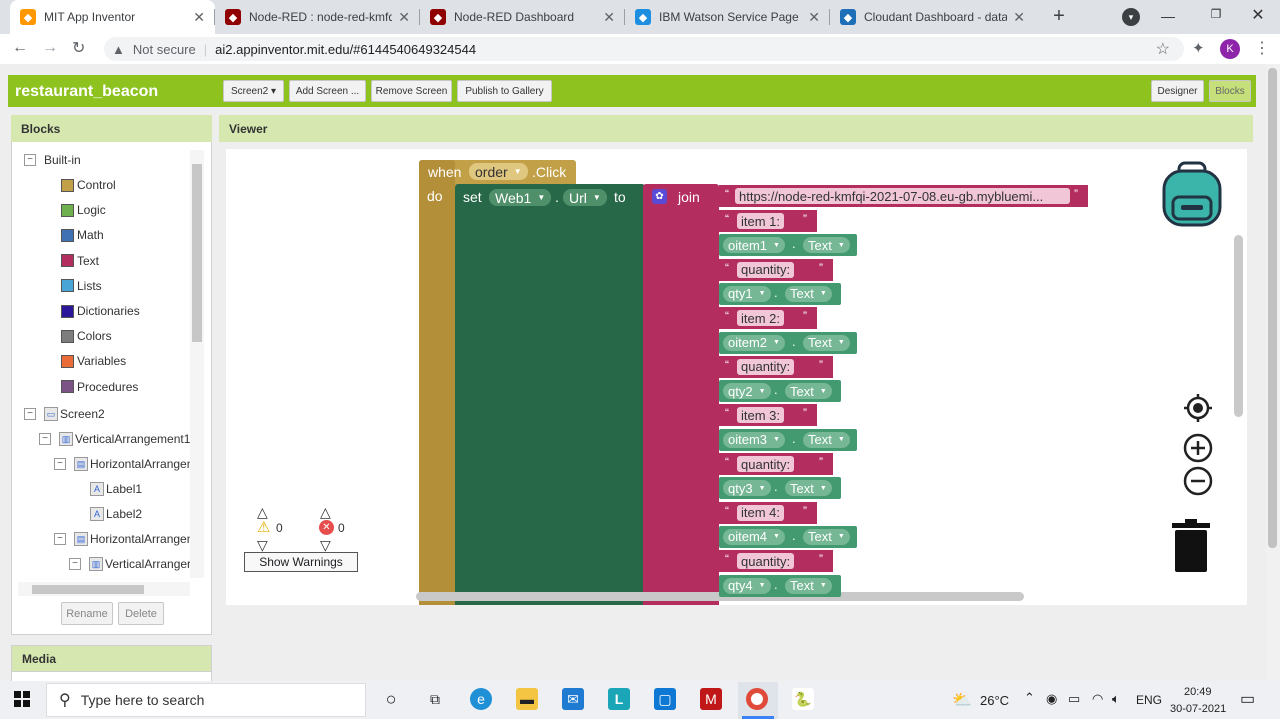 The width and height of the screenshot is (1280, 719). Describe the element at coordinates (768, 318) in the screenshot. I see `text-string-block: “ item 2: ”` at that location.